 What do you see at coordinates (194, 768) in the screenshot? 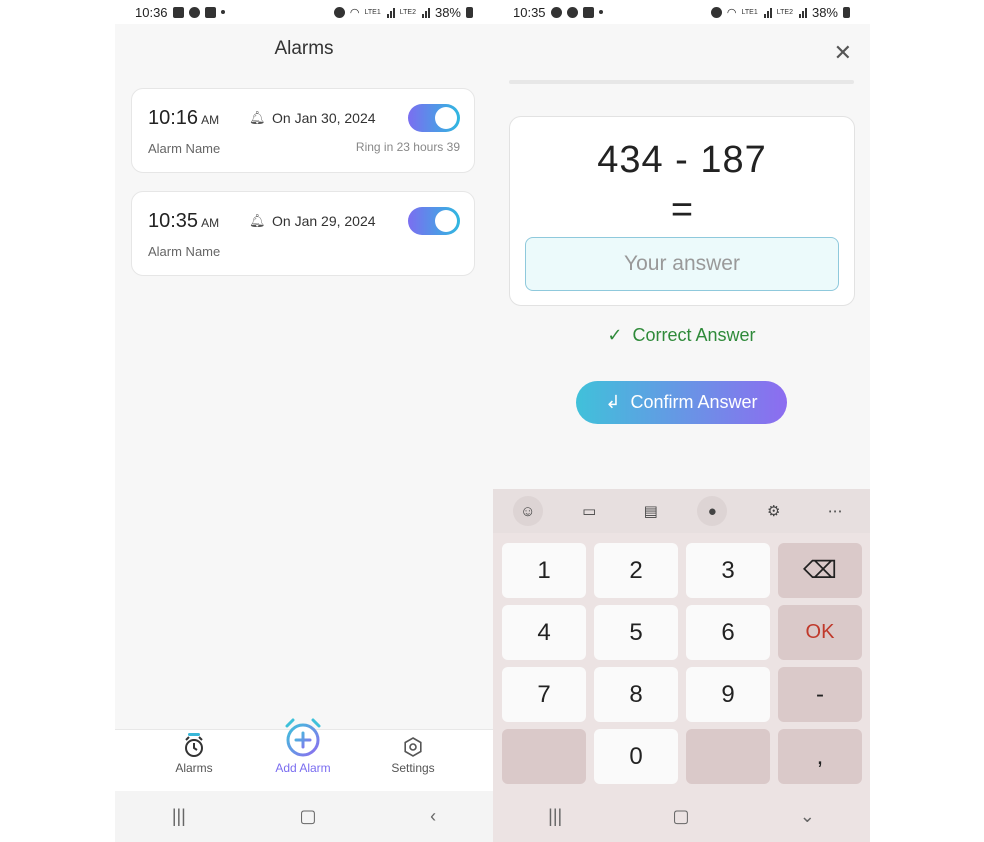
I see `nav-alarms-label: Alarms` at bounding box center [194, 768].